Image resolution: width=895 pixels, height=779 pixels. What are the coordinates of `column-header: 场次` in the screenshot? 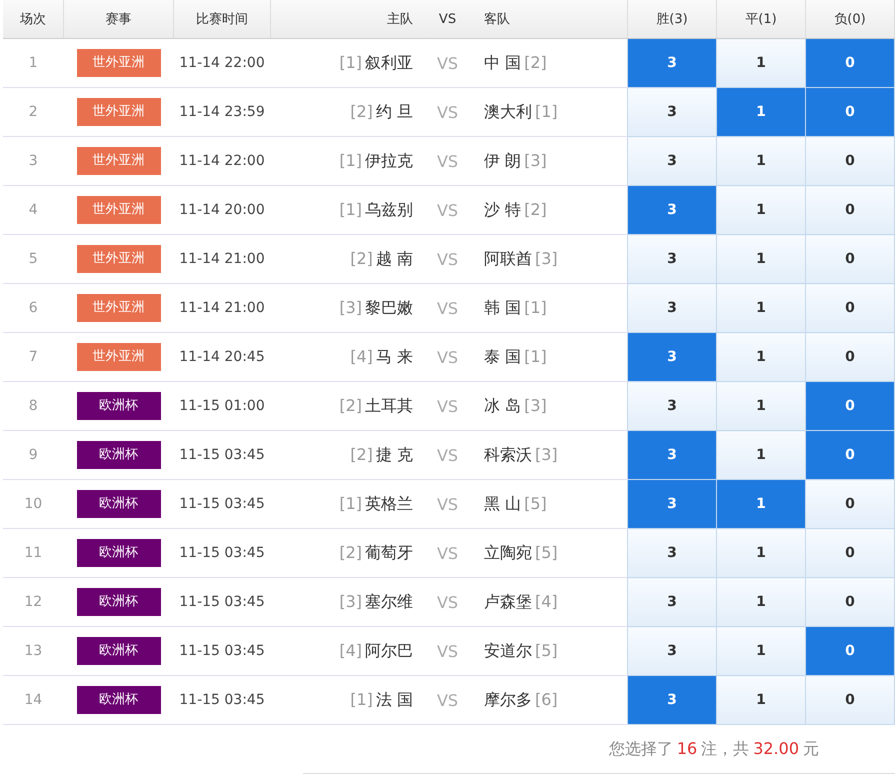 It's located at (33, 19).